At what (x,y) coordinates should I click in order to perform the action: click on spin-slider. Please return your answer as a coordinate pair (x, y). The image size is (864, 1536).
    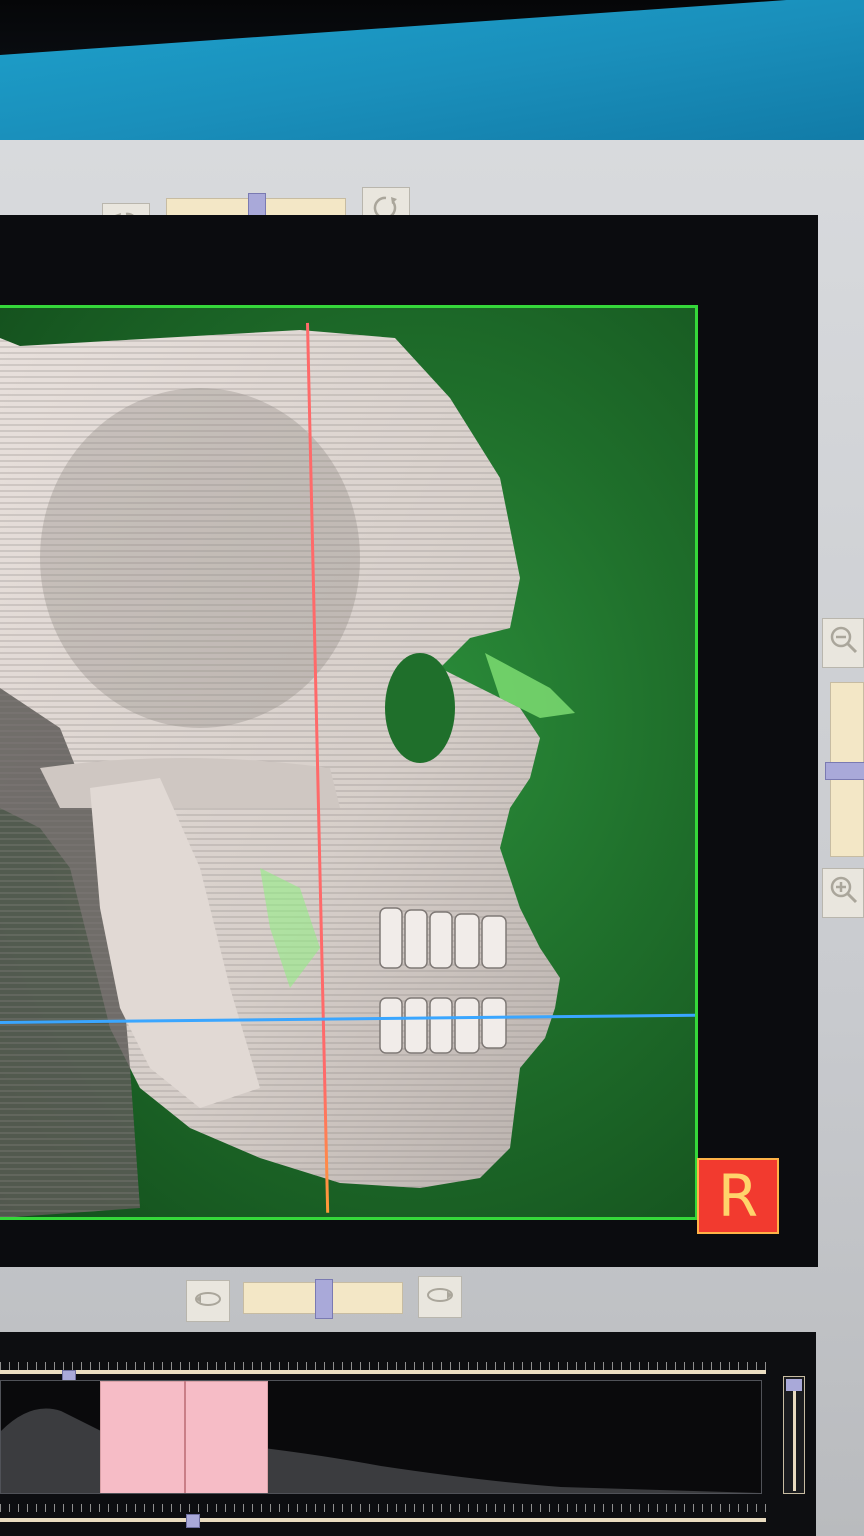
    Looking at the image, I should click on (323, 1299).